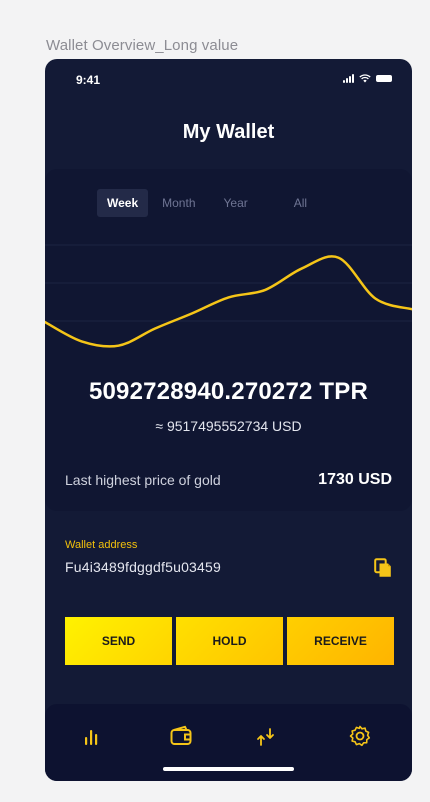  What do you see at coordinates (207, 203) in the screenshot?
I see `period-tabs: Week Month Year All` at bounding box center [207, 203].